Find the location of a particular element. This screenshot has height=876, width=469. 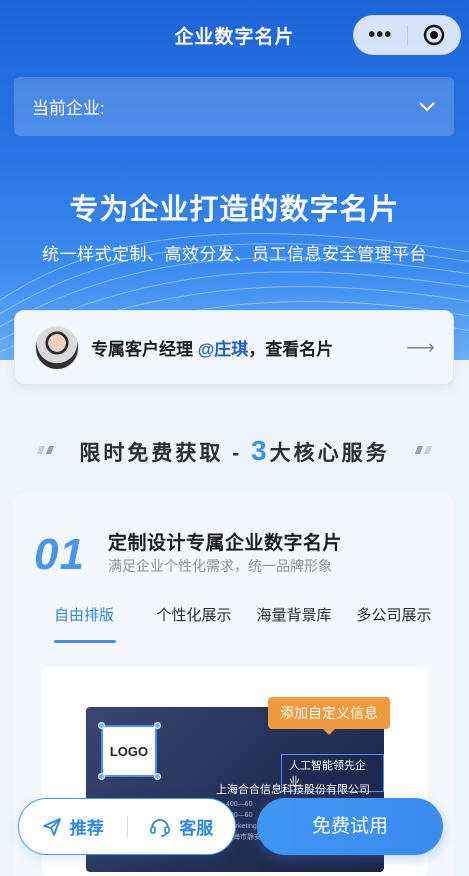

tab-background-library: 海量背景库 is located at coordinates (294, 614).